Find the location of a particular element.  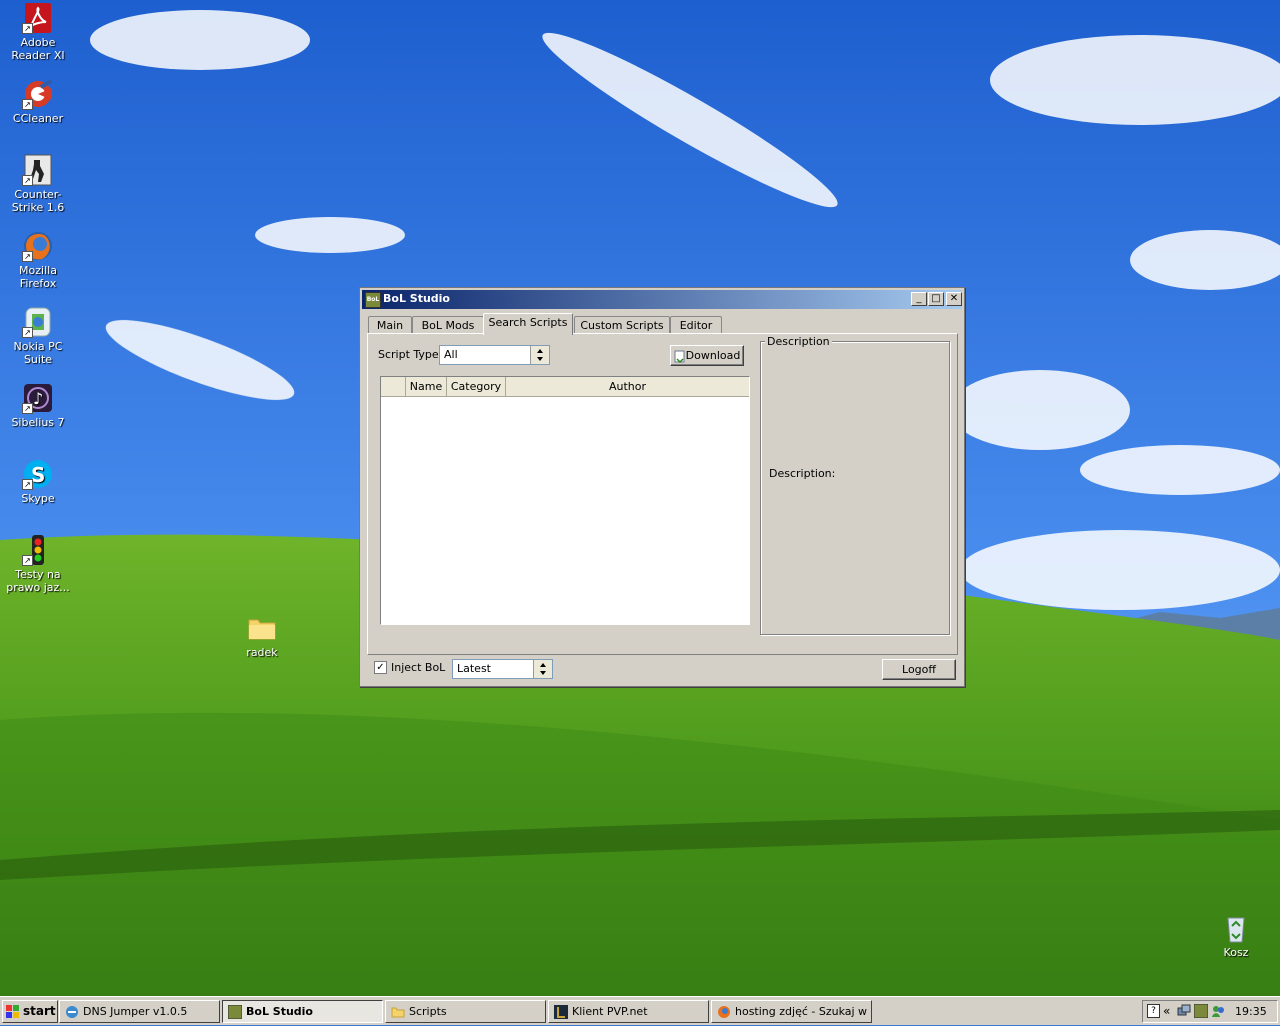

tray-expand-icon: « is located at coordinates (1166, 1011).